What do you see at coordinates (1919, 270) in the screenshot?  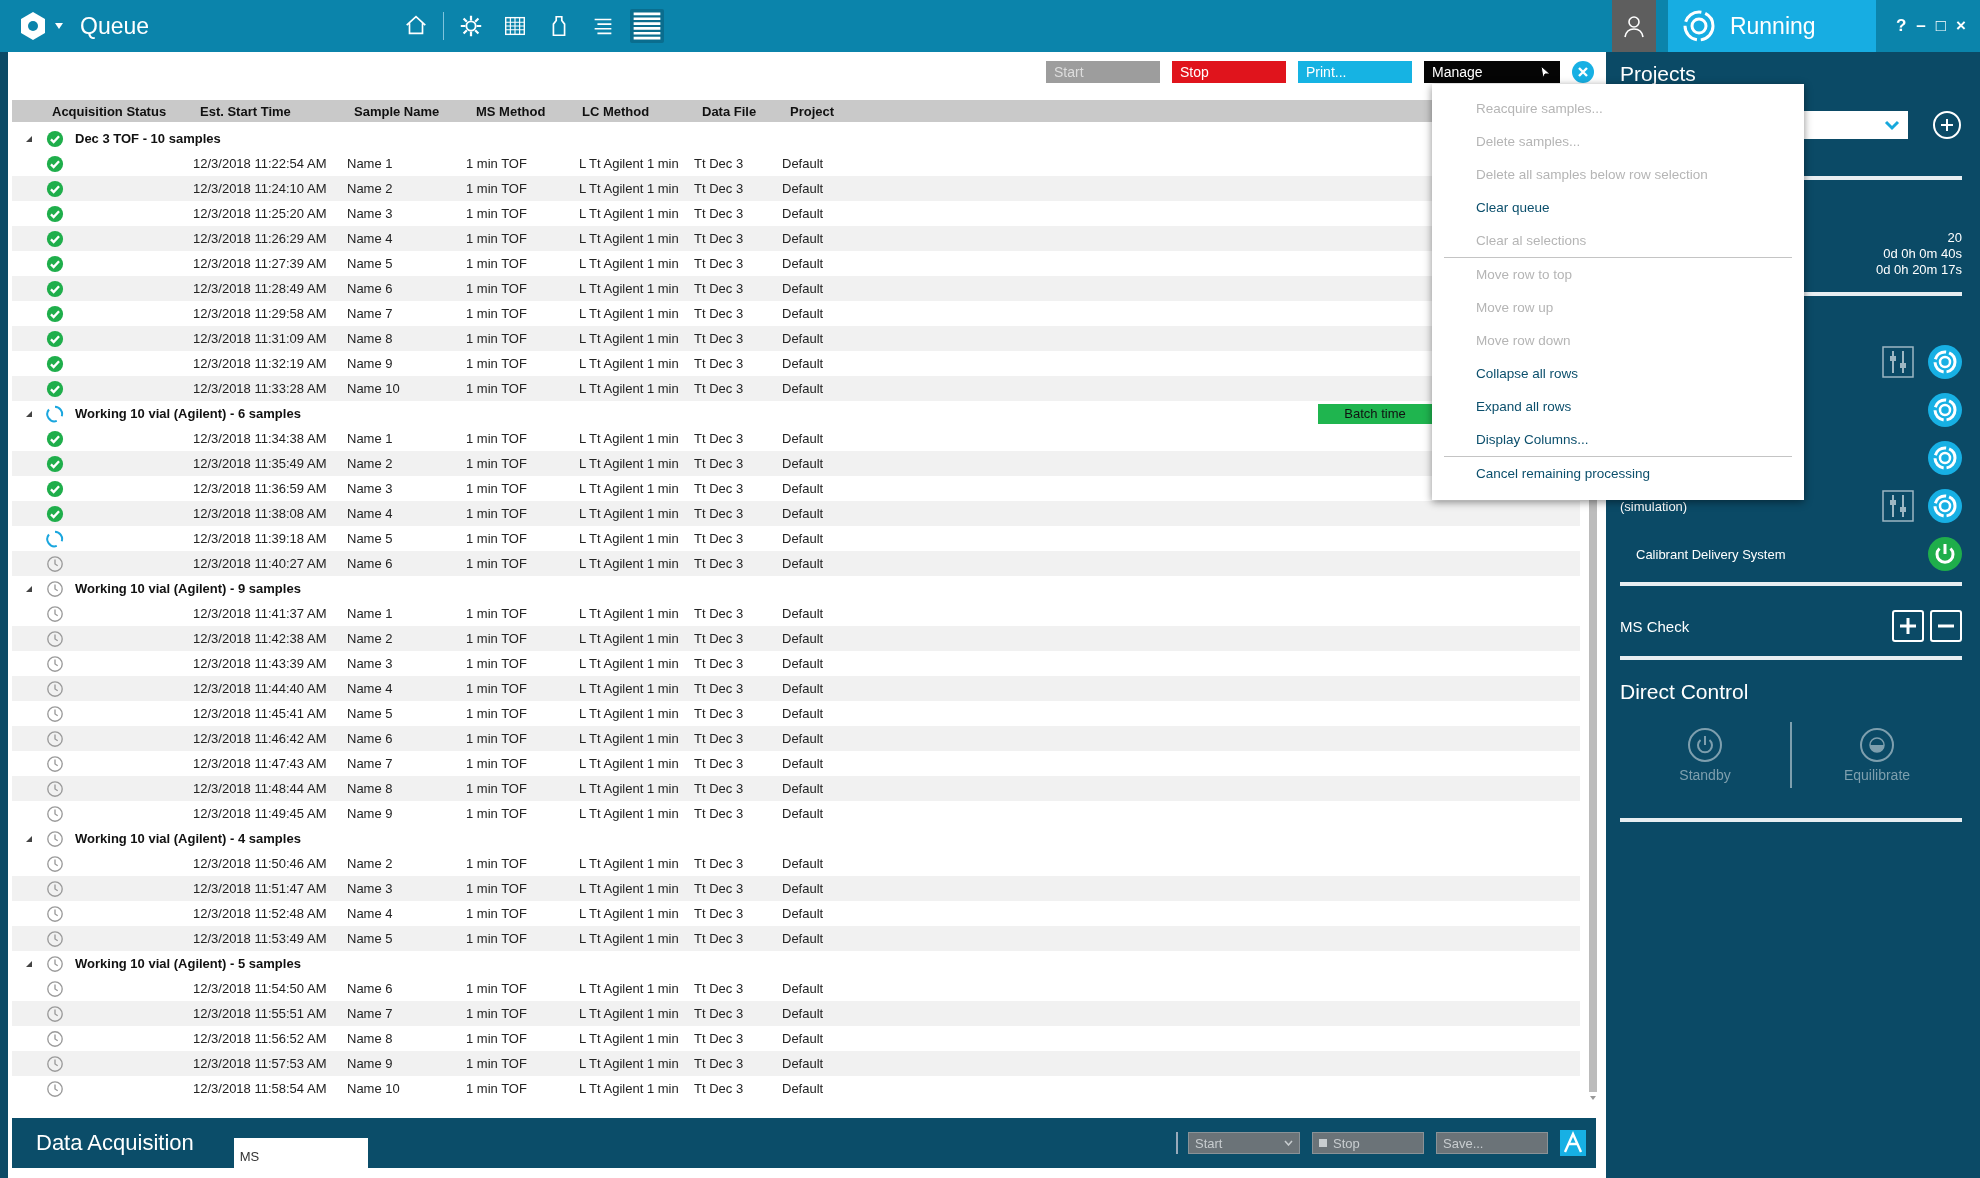 I see `stat-value: 0d 0h 20m 17s` at bounding box center [1919, 270].